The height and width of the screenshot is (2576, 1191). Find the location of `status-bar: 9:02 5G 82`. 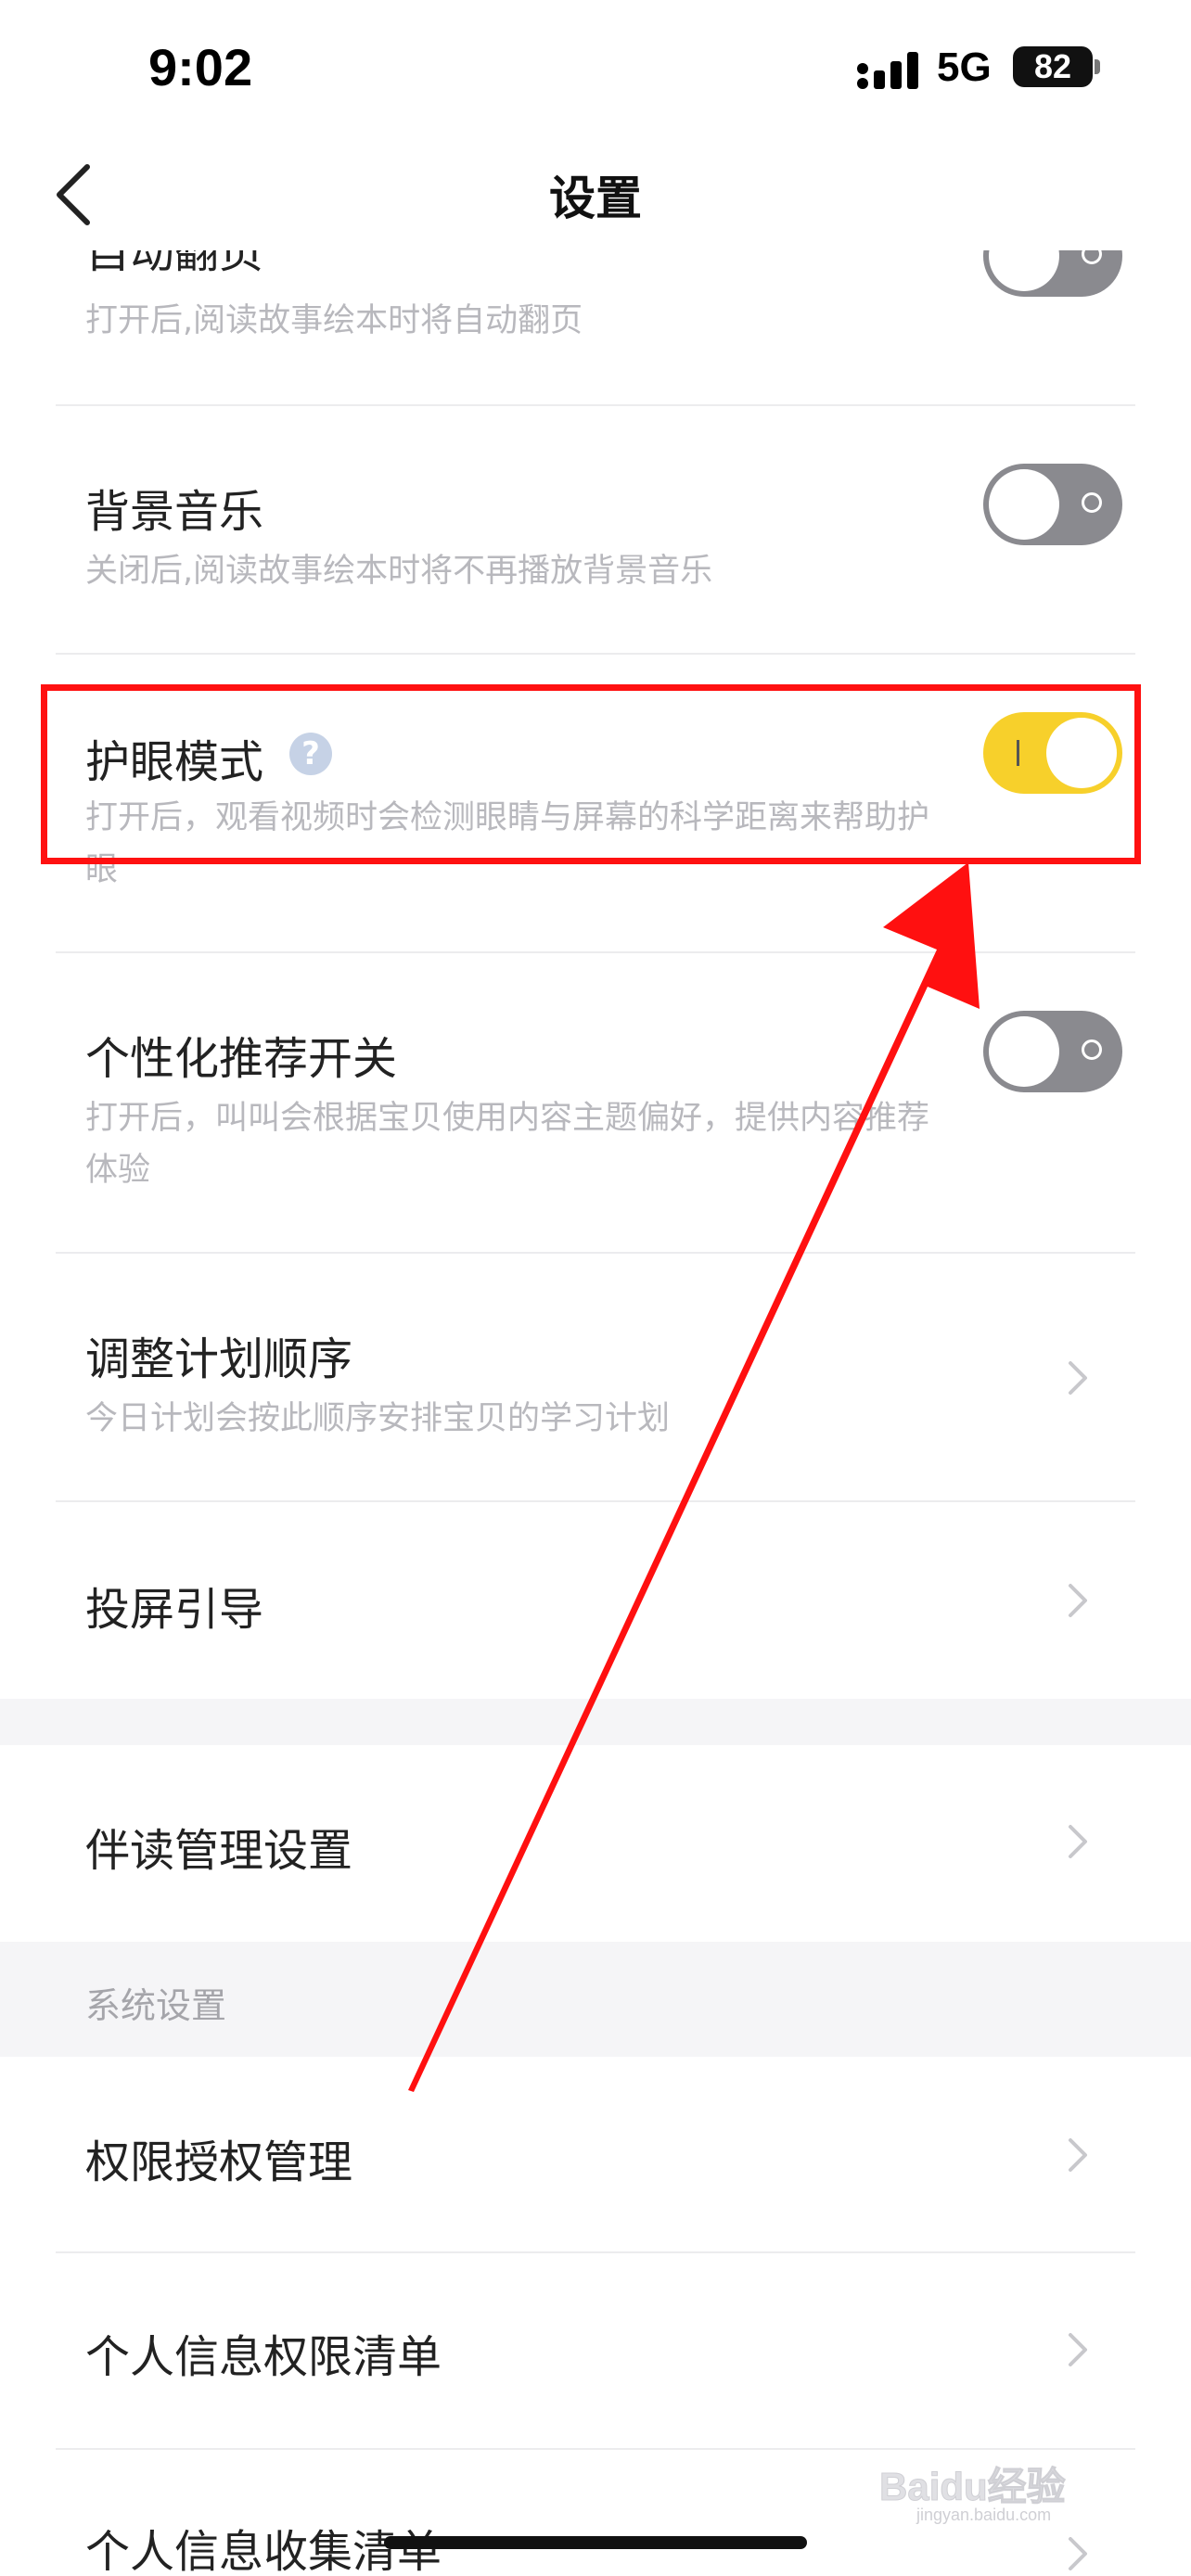

status-bar: 9:02 5G 82 is located at coordinates (595, 69).